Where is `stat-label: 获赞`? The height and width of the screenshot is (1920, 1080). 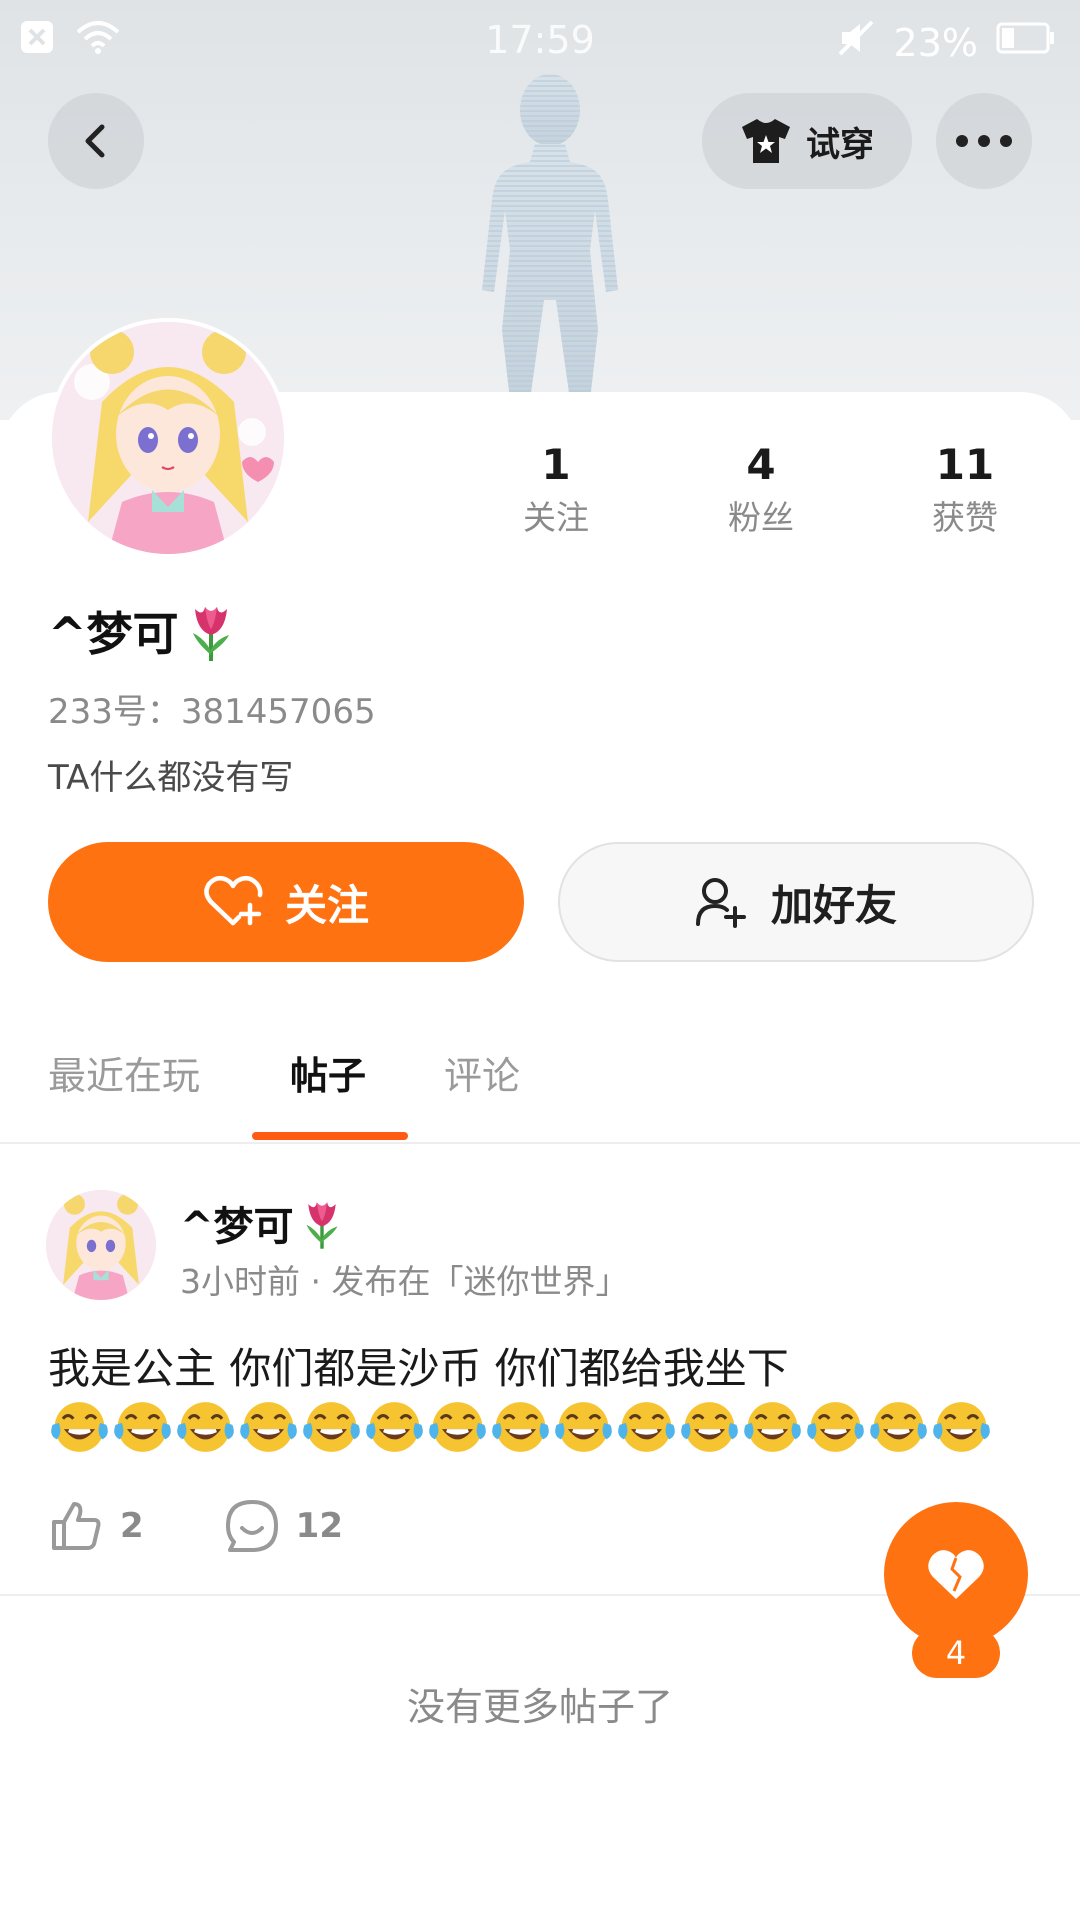 stat-label: 获赞 is located at coordinates (965, 517).